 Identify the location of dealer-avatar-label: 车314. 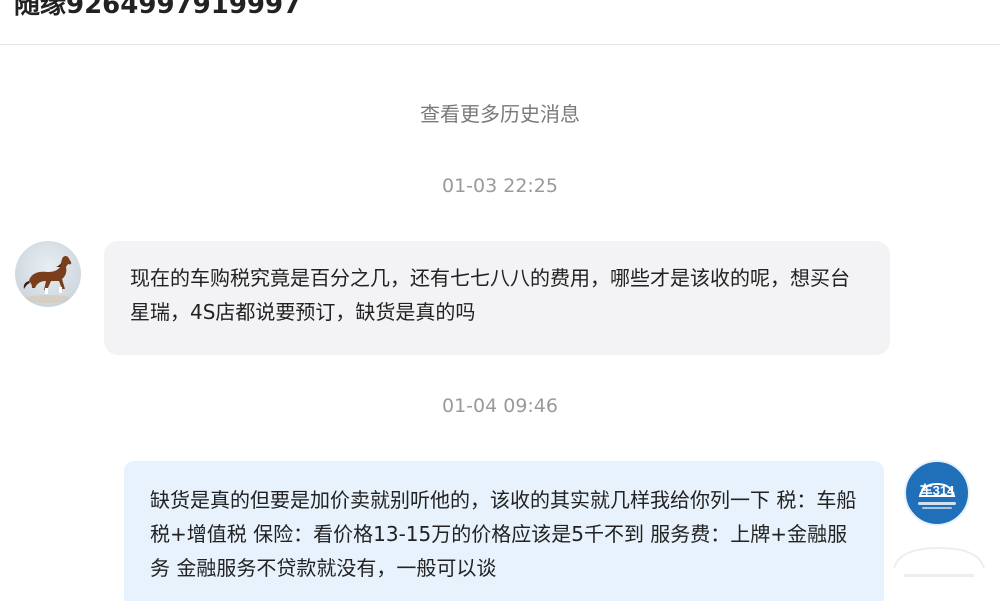
(937, 490).